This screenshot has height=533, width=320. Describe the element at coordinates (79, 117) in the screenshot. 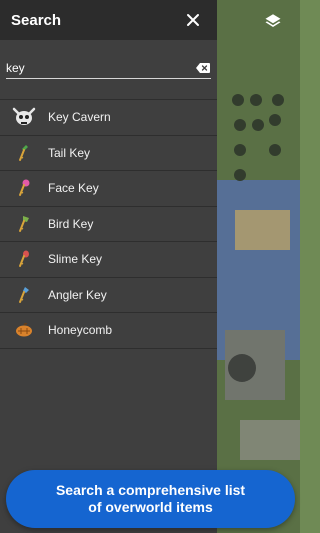

I see `result-label: Key Cavern` at that location.